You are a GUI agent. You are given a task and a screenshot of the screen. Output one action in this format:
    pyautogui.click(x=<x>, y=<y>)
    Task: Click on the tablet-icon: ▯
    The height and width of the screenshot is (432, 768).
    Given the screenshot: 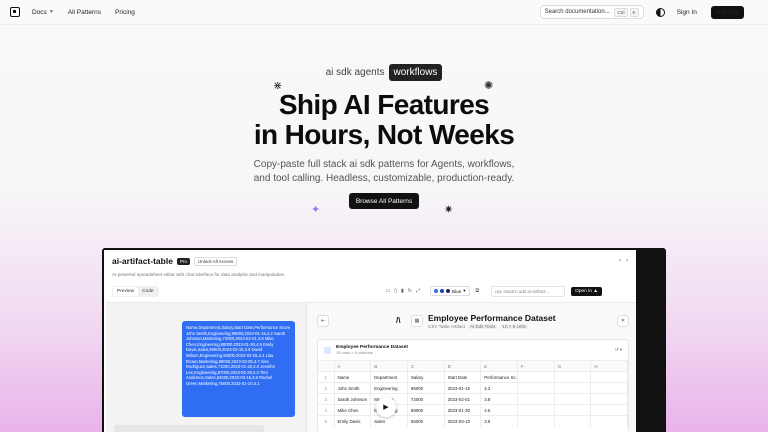 What is the action you would take?
    pyautogui.click(x=395, y=291)
    